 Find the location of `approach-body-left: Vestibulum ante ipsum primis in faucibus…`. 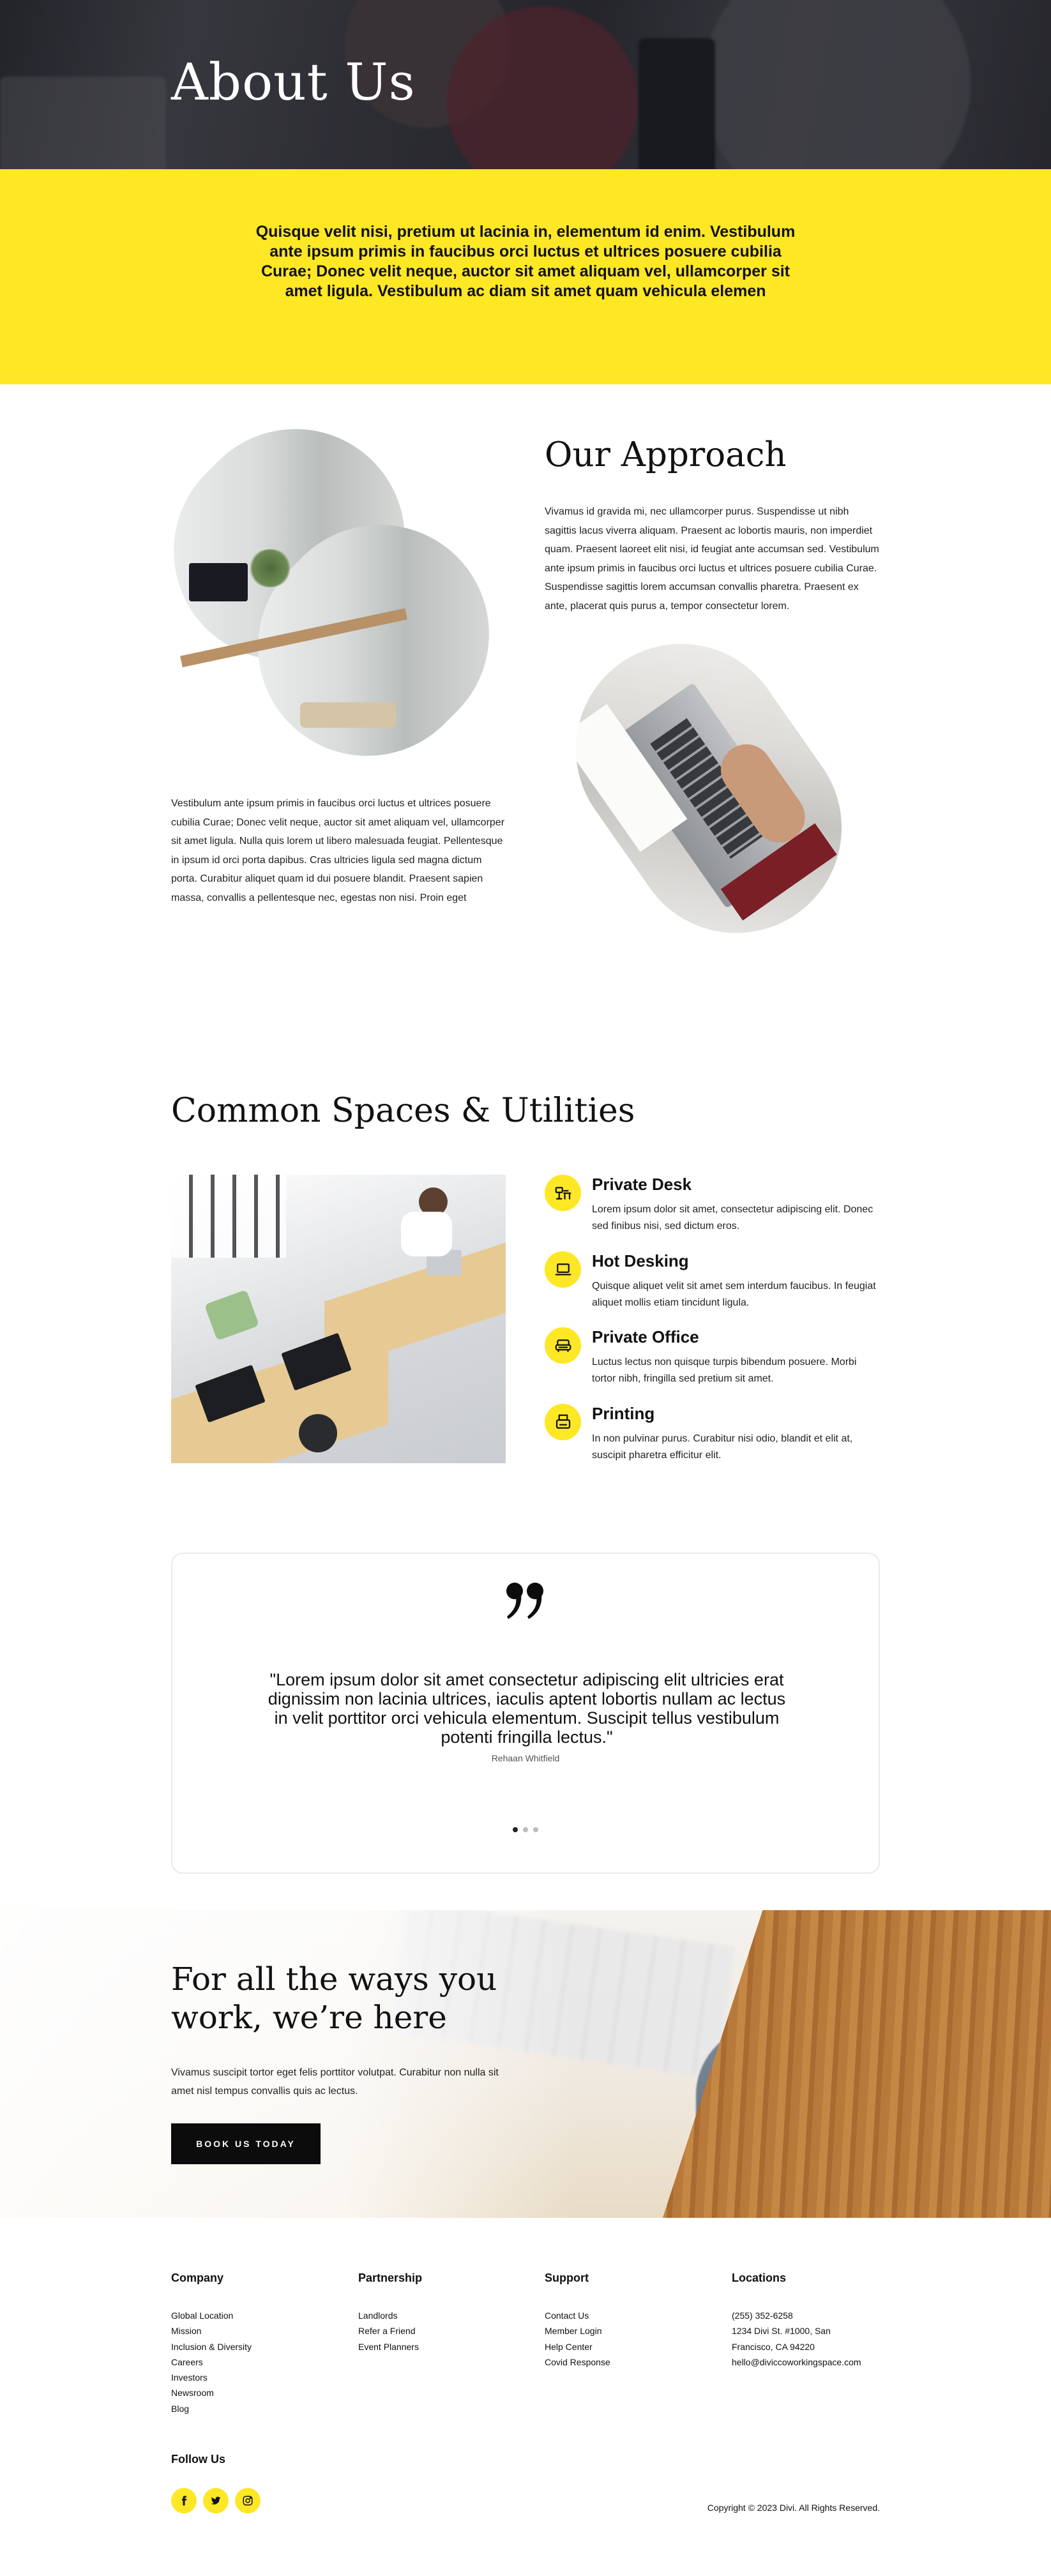

approach-body-left: Vestibulum ante ipsum primis in faucibus… is located at coordinates (338, 850).